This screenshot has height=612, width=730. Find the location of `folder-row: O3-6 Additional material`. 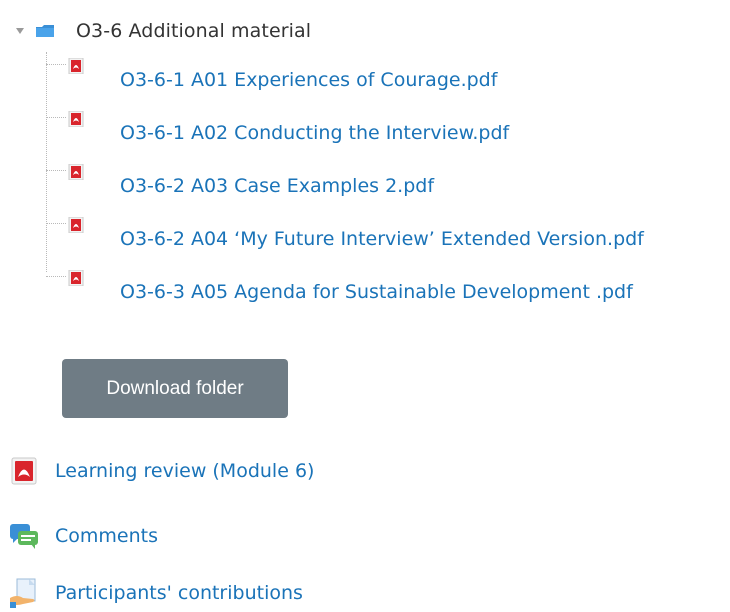

folder-row: O3-6 Additional material is located at coordinates (162, 31).